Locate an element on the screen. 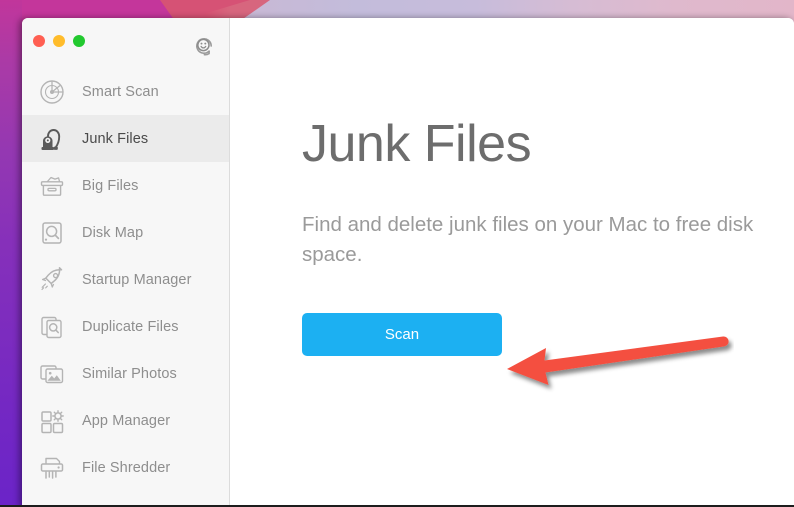  file-box-icon is located at coordinates (52, 186).